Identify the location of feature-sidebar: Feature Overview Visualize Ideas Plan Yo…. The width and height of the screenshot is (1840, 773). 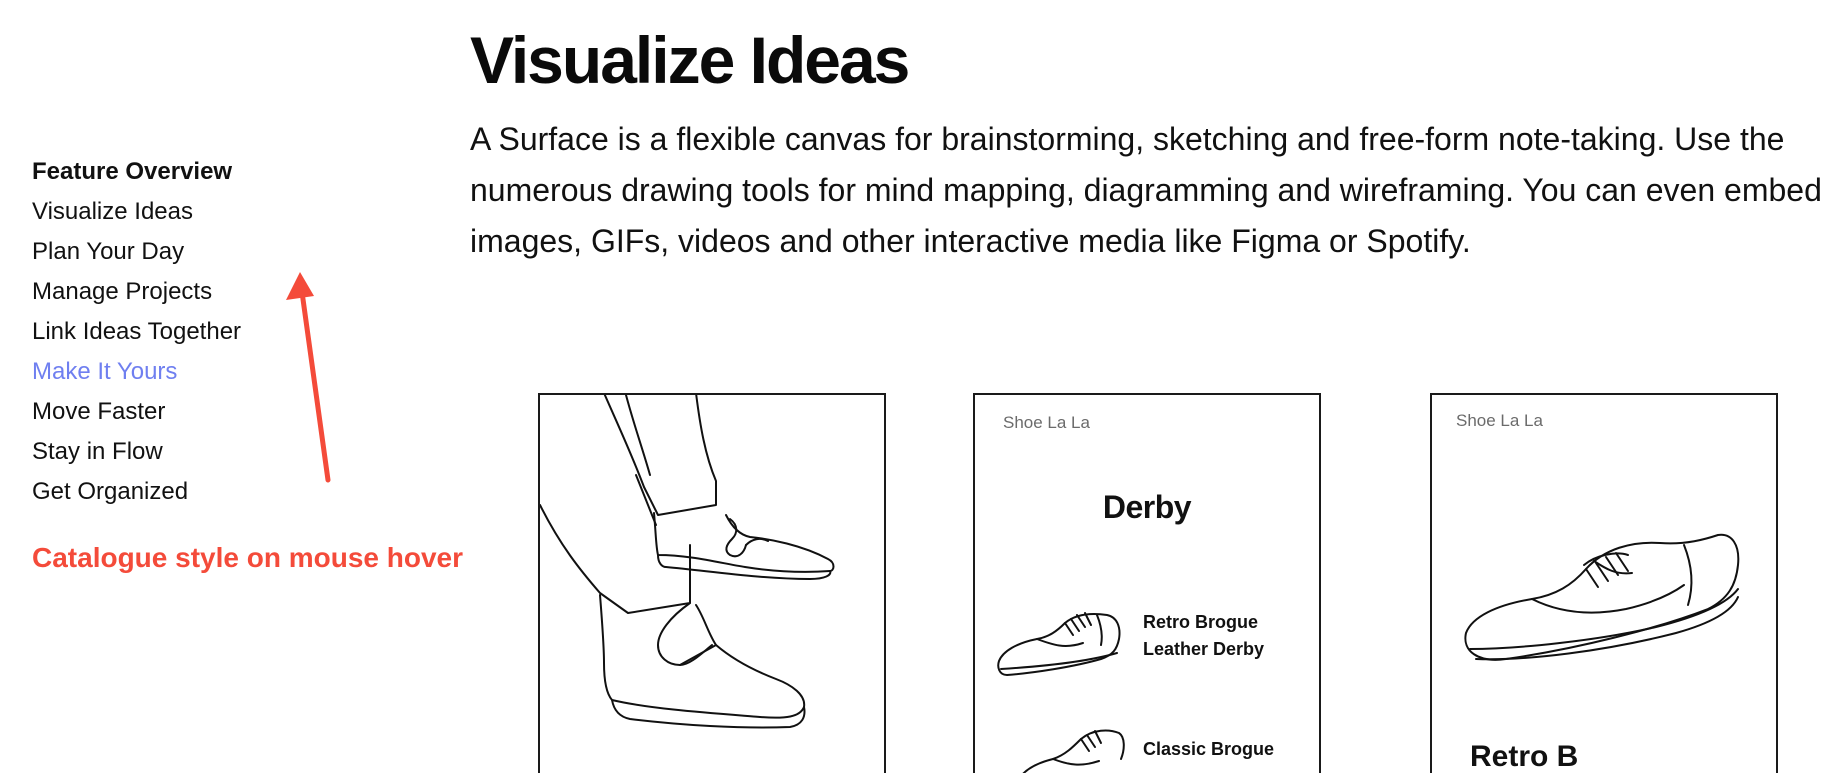
(242, 332).